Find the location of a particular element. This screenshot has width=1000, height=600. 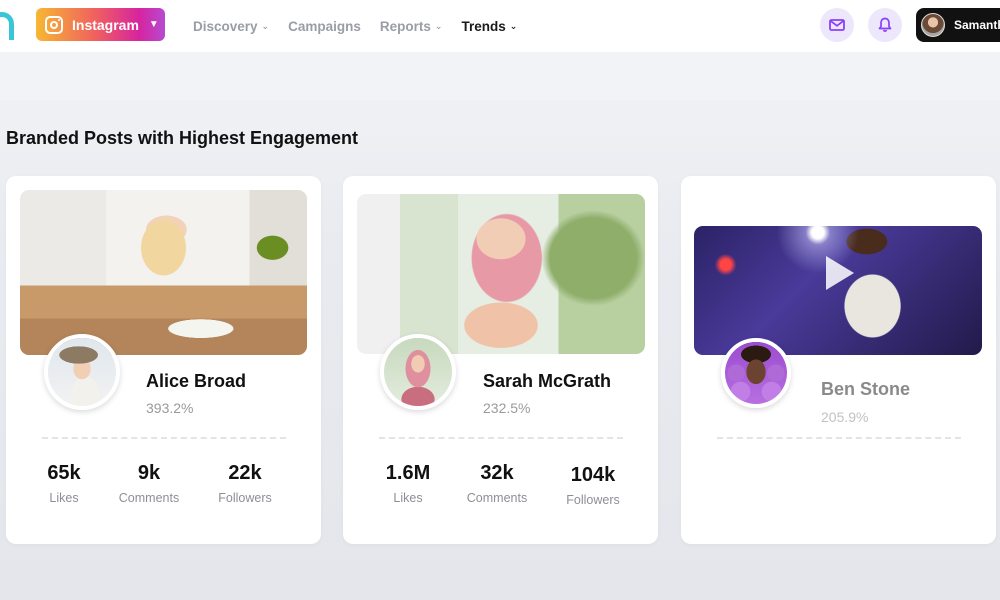

nav-item-discovery: Discovery ⌄ is located at coordinates (231, 26).